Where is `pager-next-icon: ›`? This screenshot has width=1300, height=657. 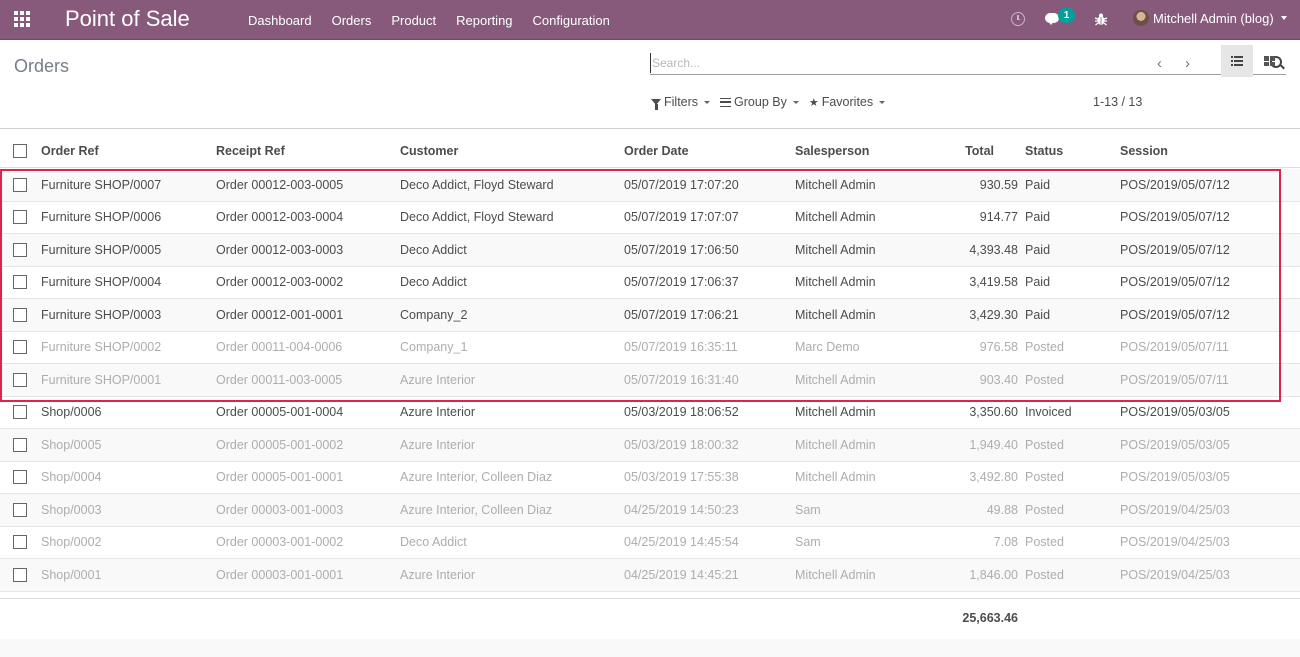 pager-next-icon: › is located at coordinates (1187, 63).